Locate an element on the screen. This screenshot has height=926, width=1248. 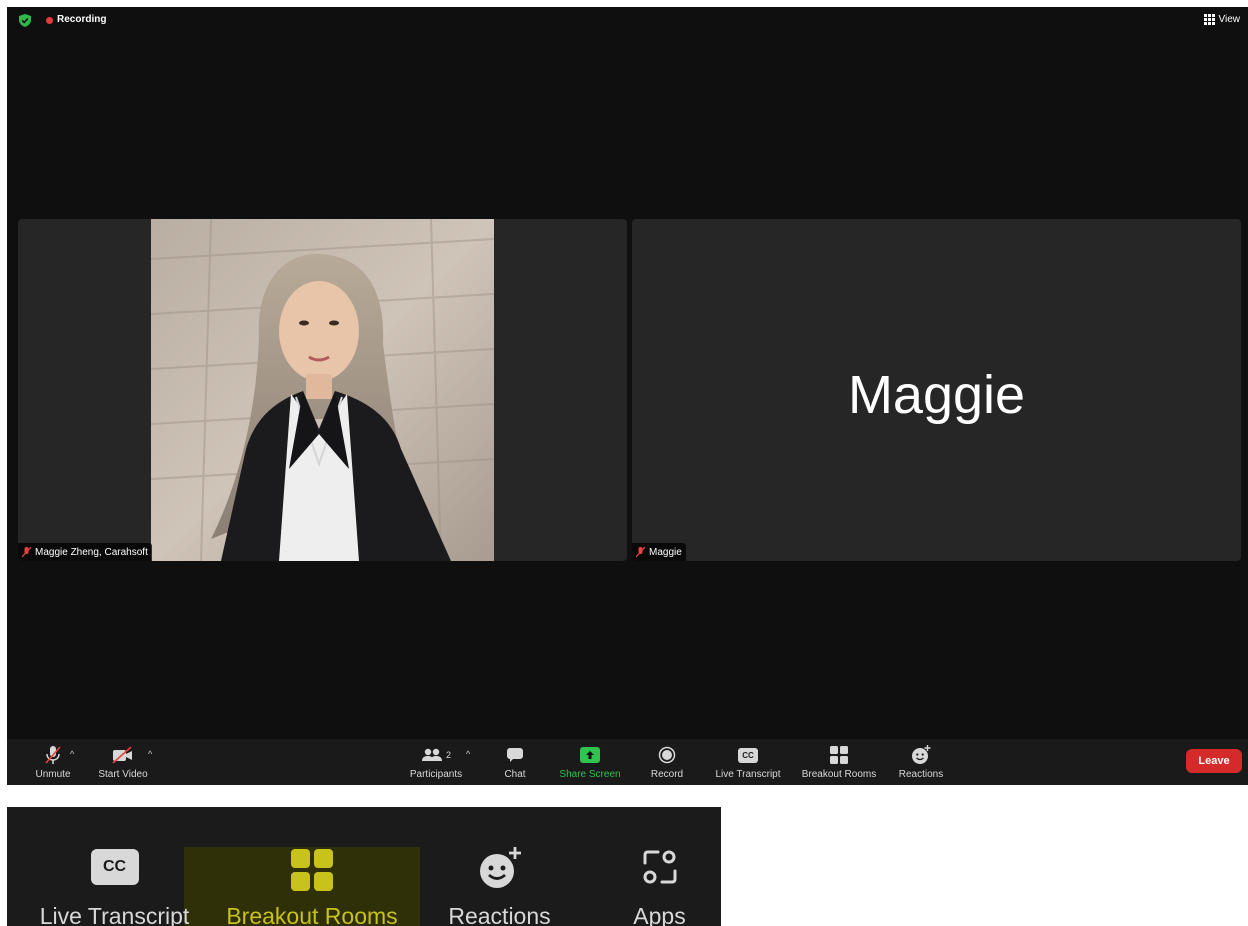
video-options-chevron-icon: ^ is located at coordinates (150, 754).